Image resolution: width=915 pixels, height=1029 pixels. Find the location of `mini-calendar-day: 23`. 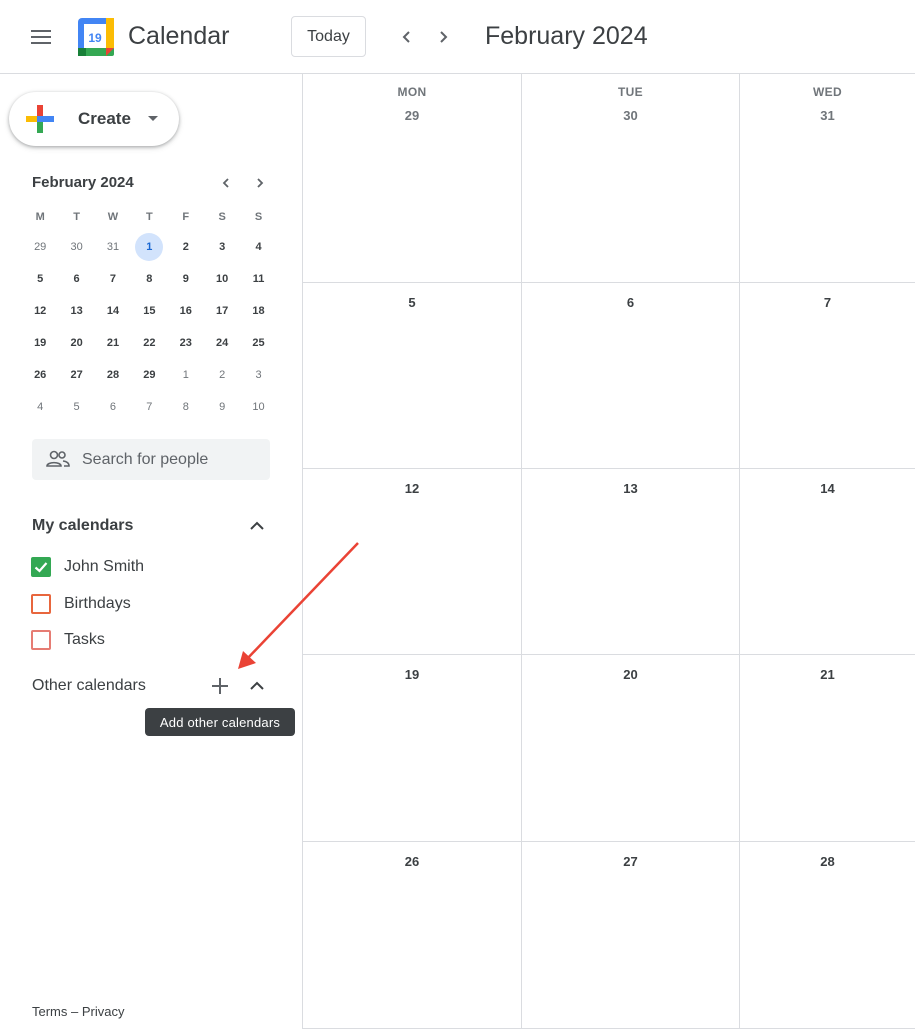

mini-calendar-day: 23 is located at coordinates (186, 343).